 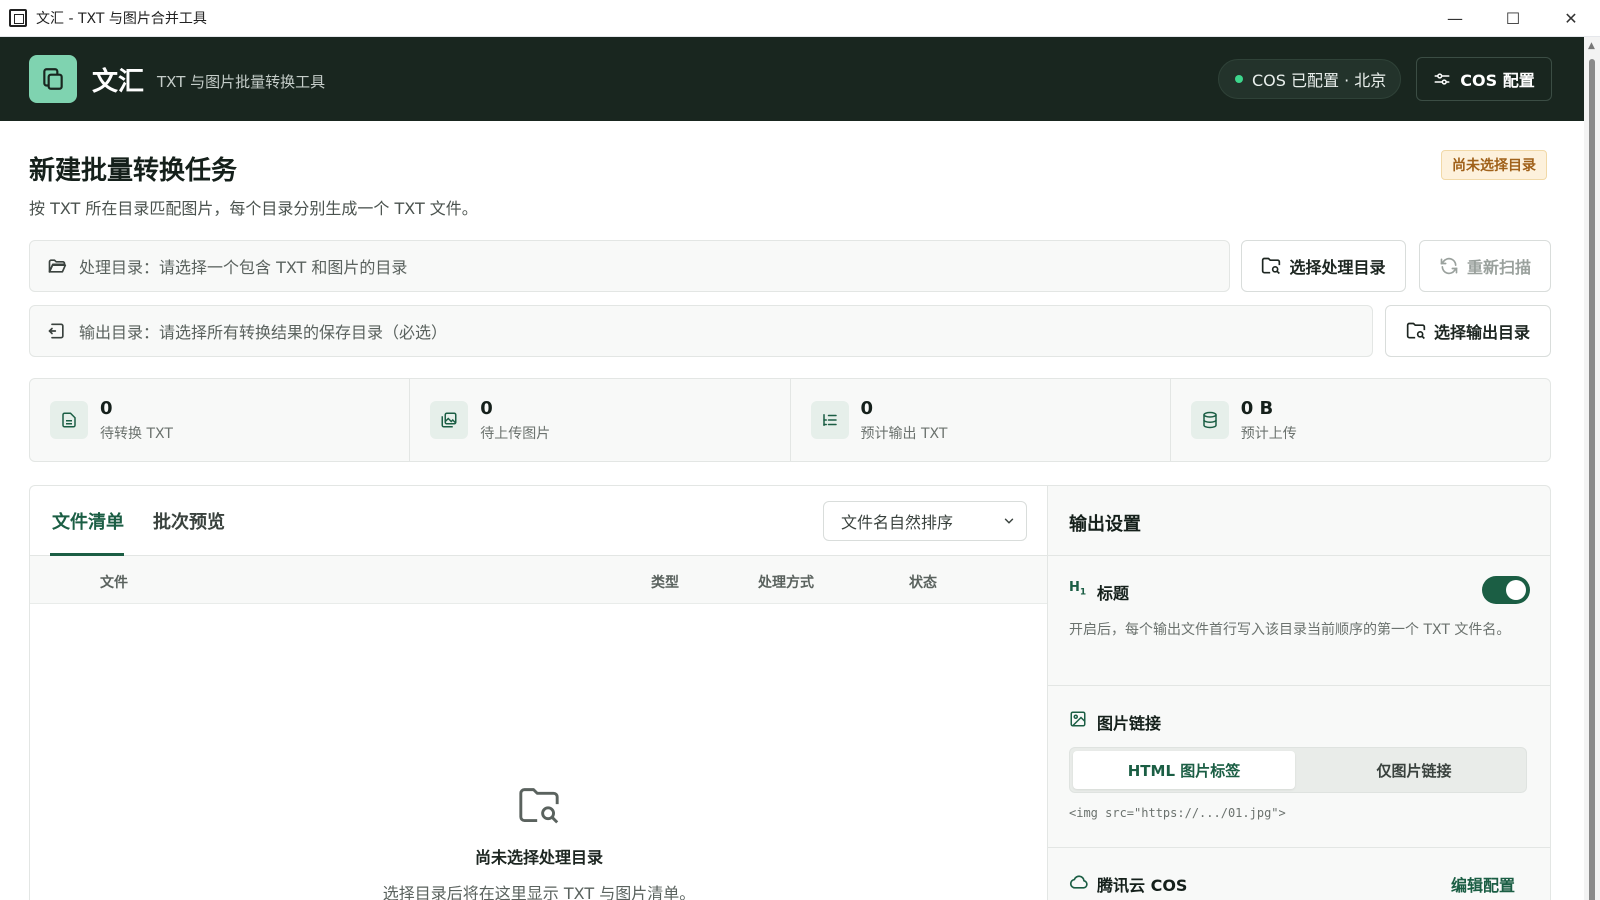 What do you see at coordinates (1455, 18) in the screenshot?
I see `minimize-button: —` at bounding box center [1455, 18].